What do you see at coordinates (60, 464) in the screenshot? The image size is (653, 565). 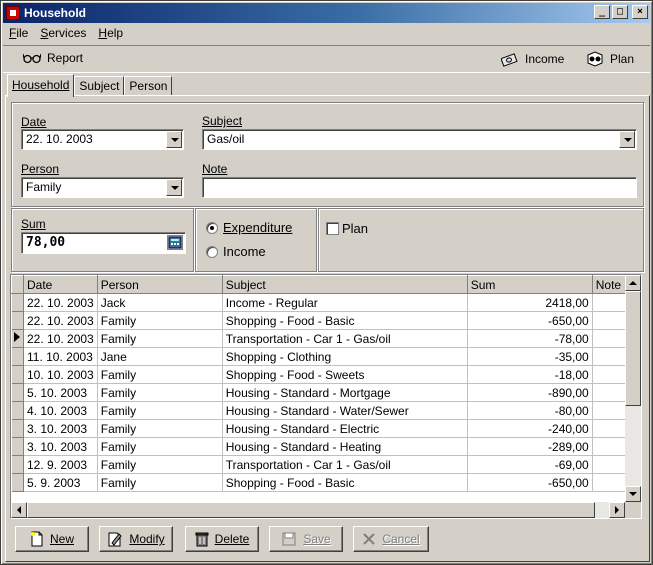 I see `cell-date: 12. 9. 2003` at bounding box center [60, 464].